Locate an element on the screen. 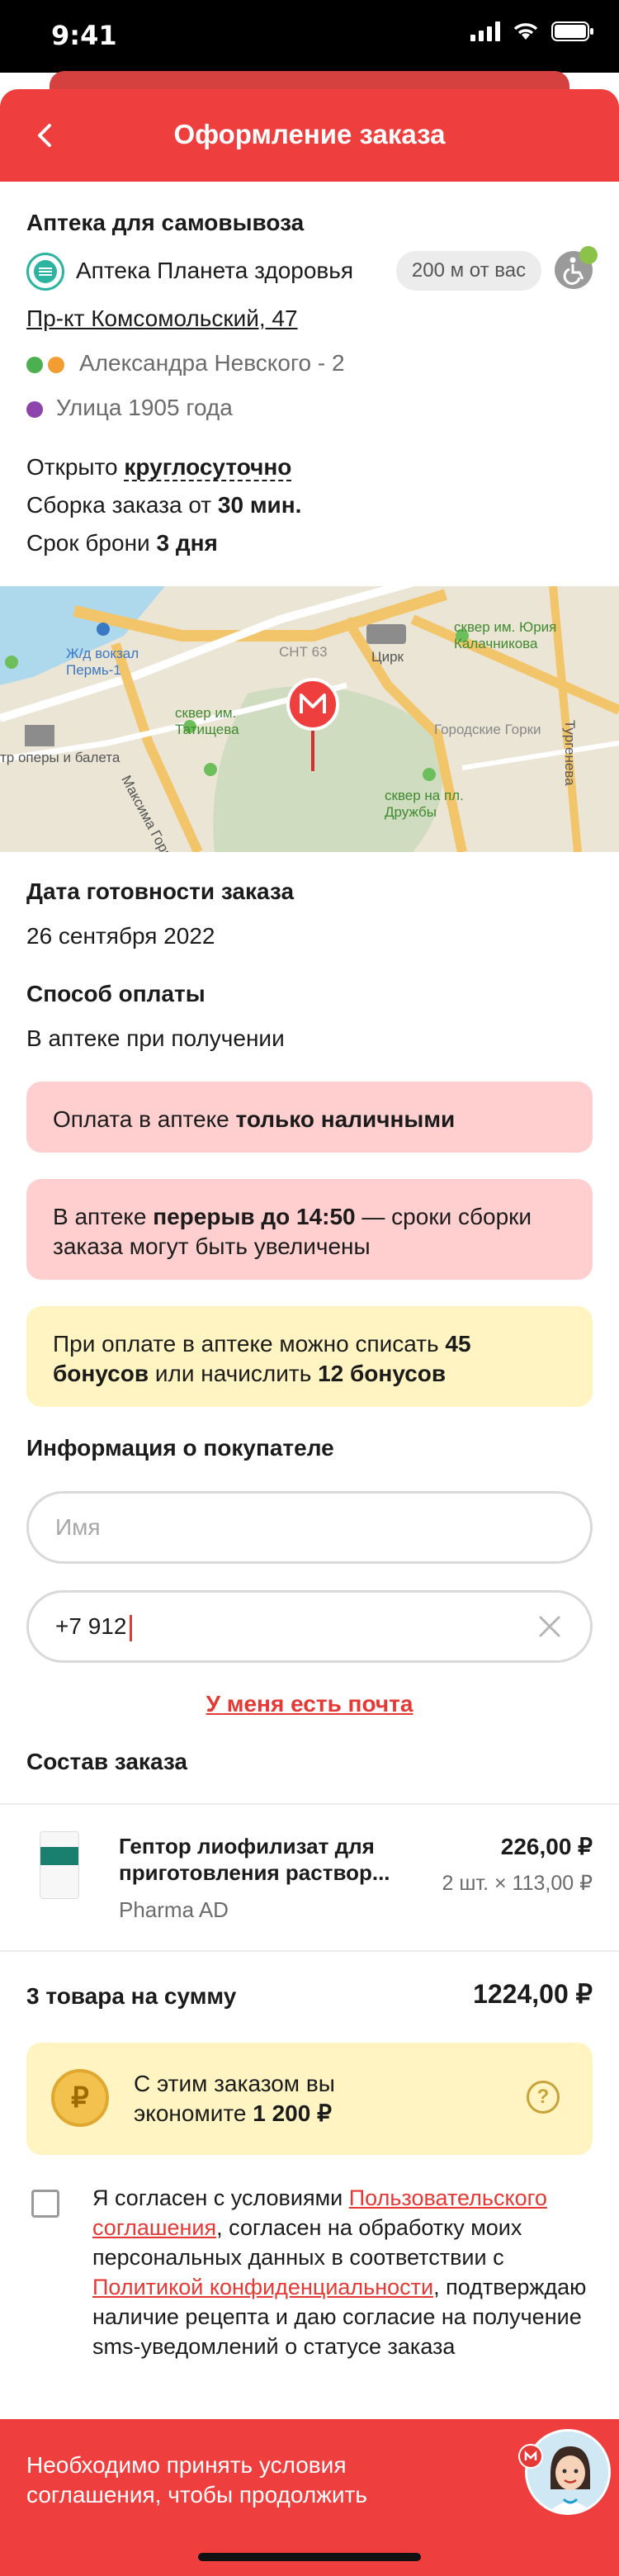 This screenshot has width=619, height=2576. accessibility-icon is located at coordinates (576, 267).